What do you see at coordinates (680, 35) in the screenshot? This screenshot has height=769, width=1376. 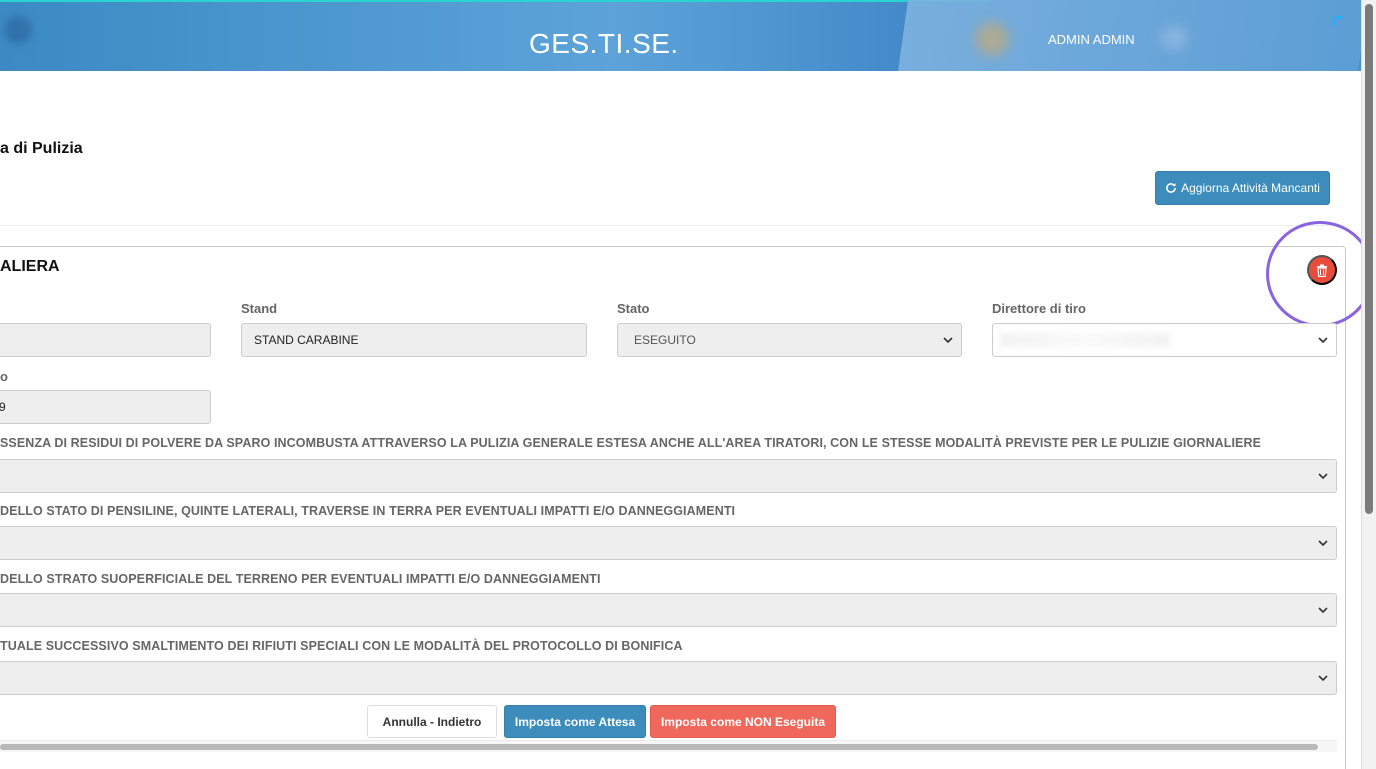 I see `top-navbar: GES.TI.SE. ADMIN ADMIN` at bounding box center [680, 35].